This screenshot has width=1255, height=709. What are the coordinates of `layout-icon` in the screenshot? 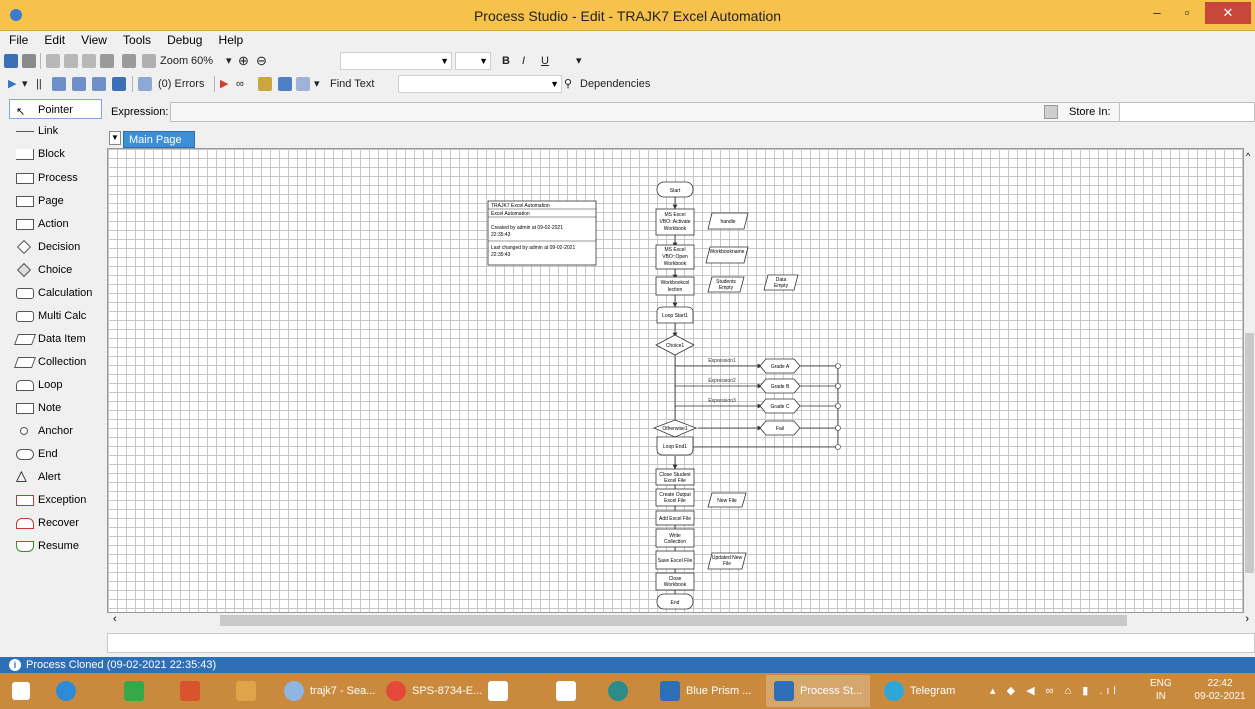 It's located at (285, 84).